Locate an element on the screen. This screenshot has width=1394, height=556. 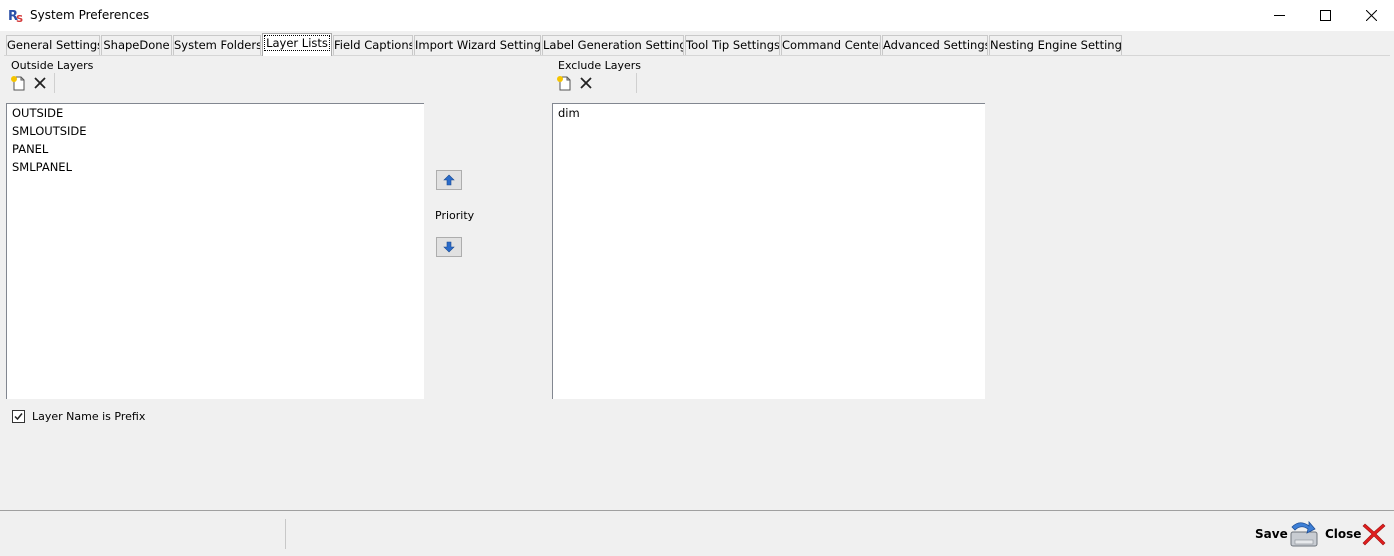
tab-label: General Settings is located at coordinates (53, 45).